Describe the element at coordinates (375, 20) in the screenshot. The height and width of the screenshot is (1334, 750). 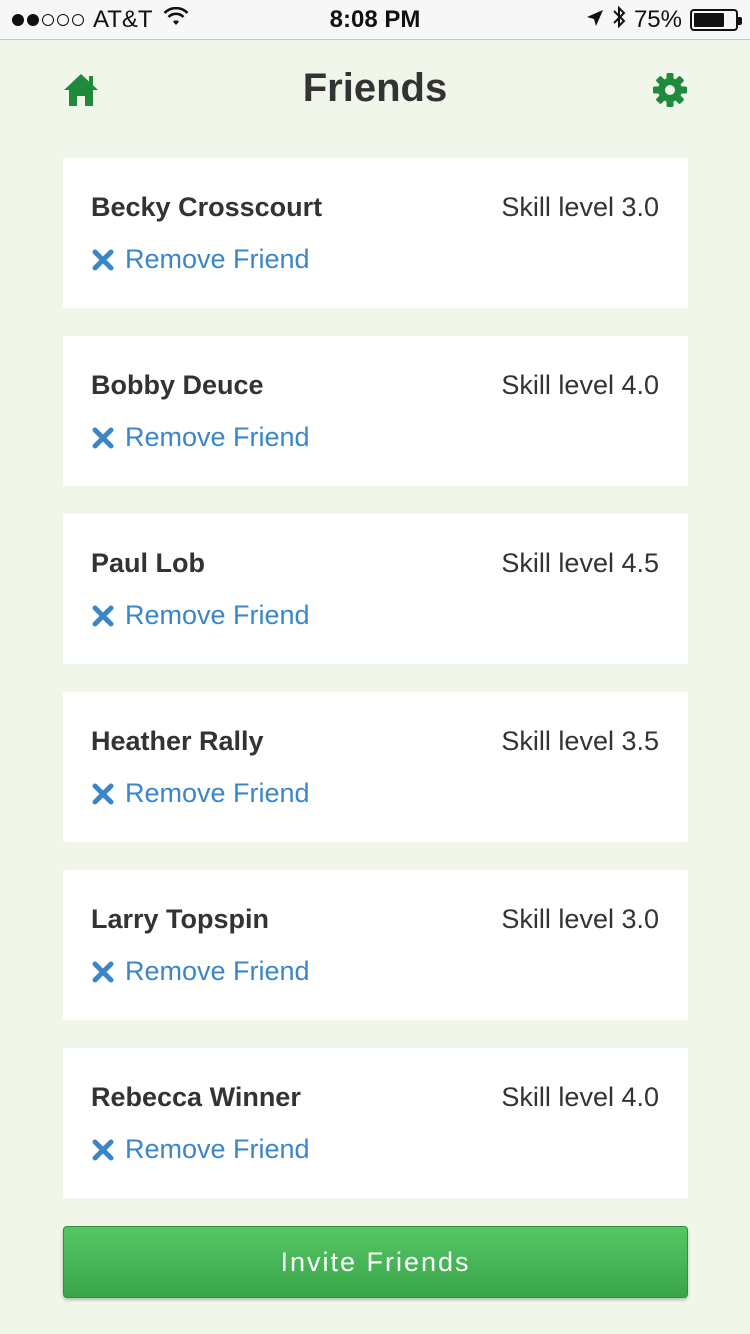
I see `status-bar: AT&T 8:08 PM 75%` at that location.